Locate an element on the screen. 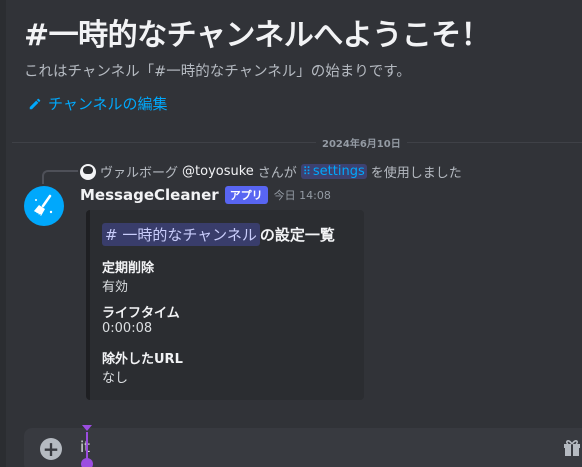  edit-channel-link: チャンネルの編集 is located at coordinates (98, 103).